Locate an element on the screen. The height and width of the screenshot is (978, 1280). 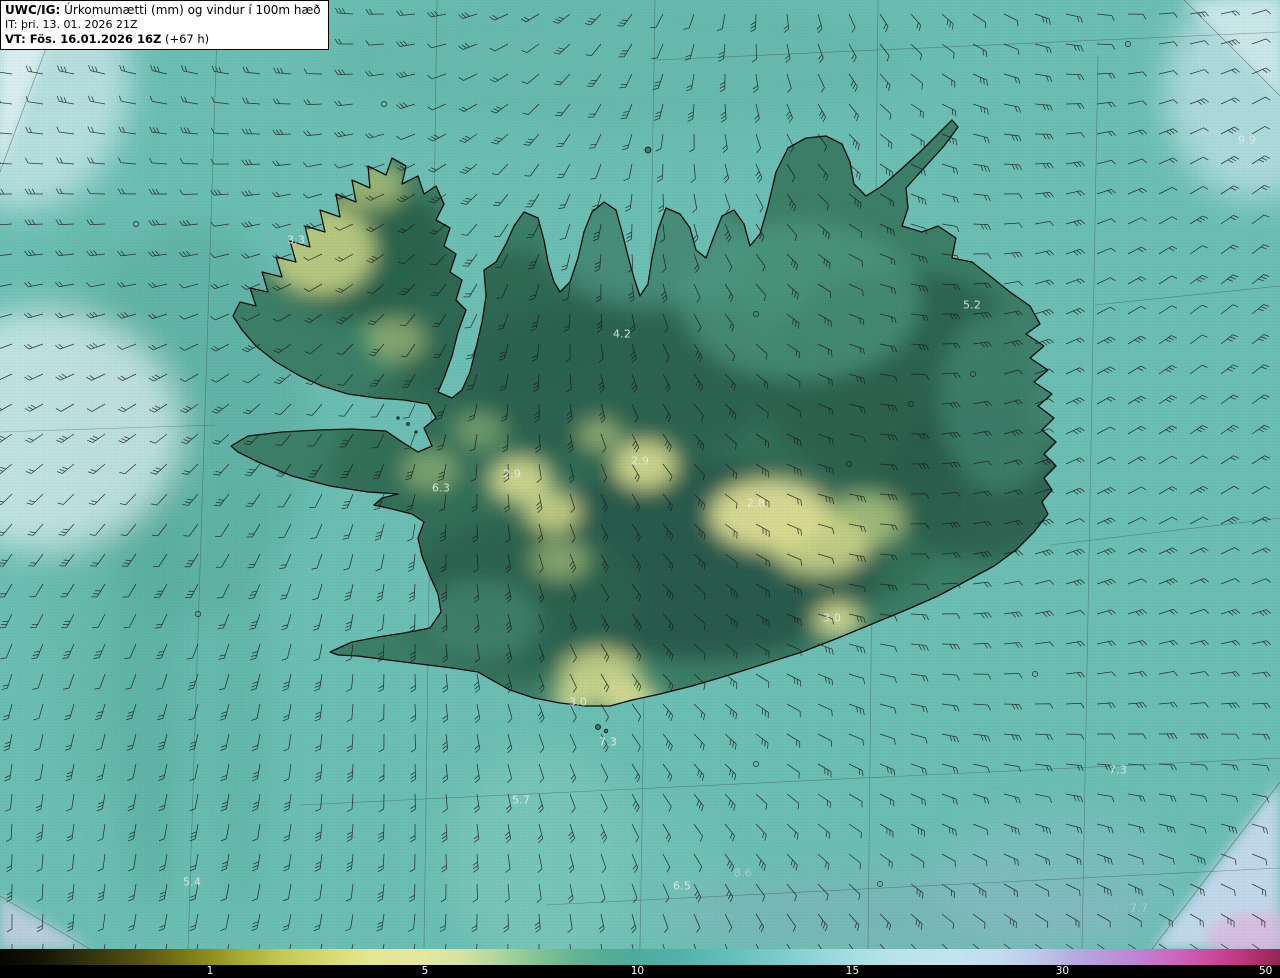
init-time-line: IT: þri. 13. 01. 2026 21Z is located at coordinates (71, 24).